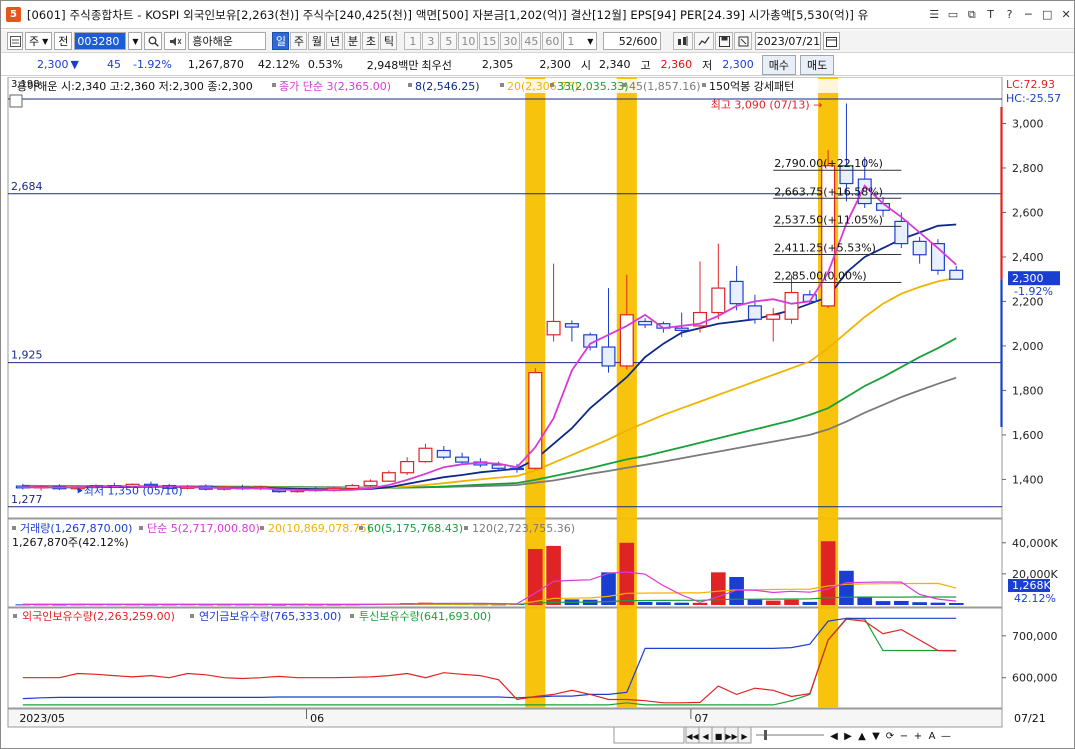  Describe the element at coordinates (724, 41) in the screenshot. I see `save-icon` at that location.